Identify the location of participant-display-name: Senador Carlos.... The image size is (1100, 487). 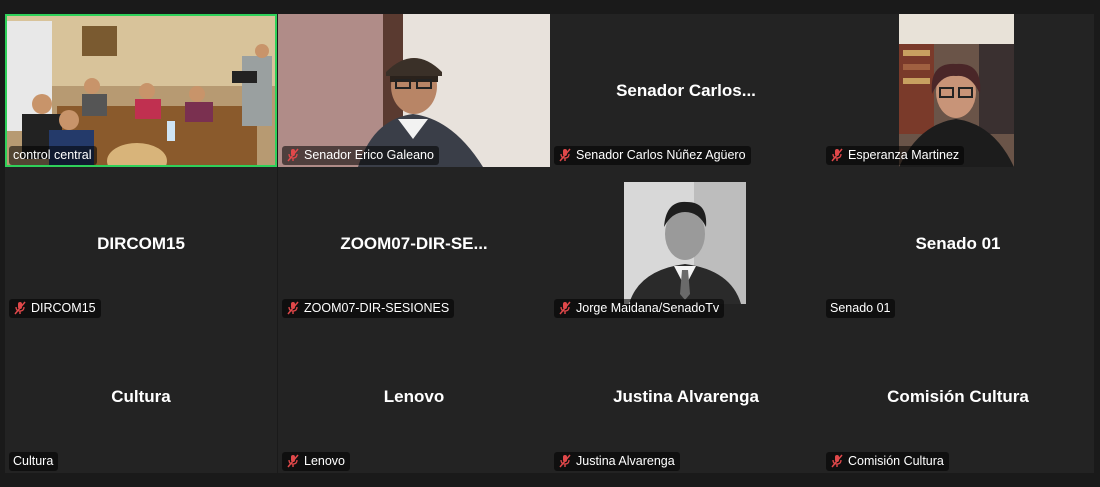
(686, 90).